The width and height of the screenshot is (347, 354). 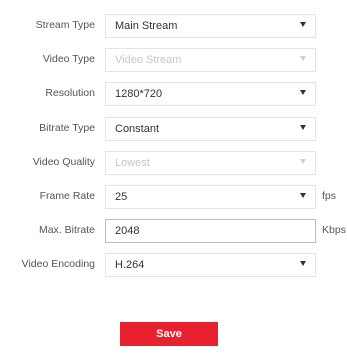 I want to click on video-type-label: Video Type, so click(x=68, y=59).